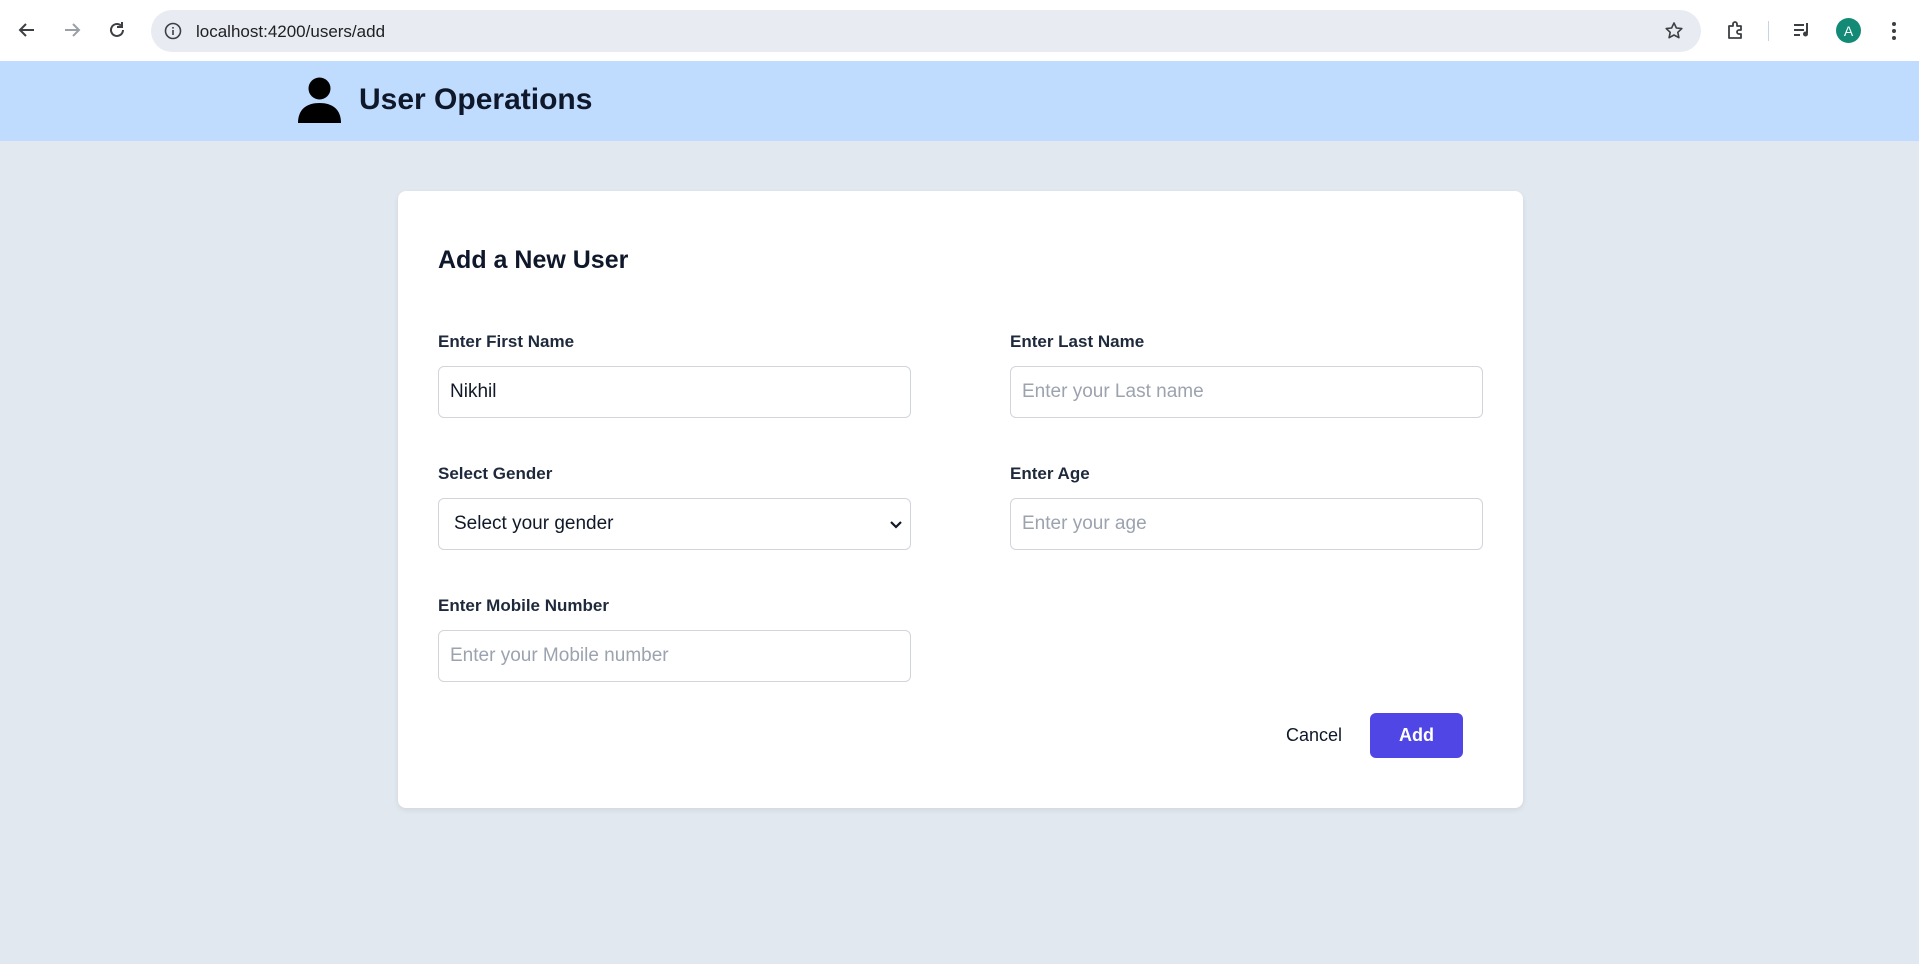 The width and height of the screenshot is (1919, 964). I want to click on browser-toolbar: localhost:4200/users/add A, so click(959, 30).